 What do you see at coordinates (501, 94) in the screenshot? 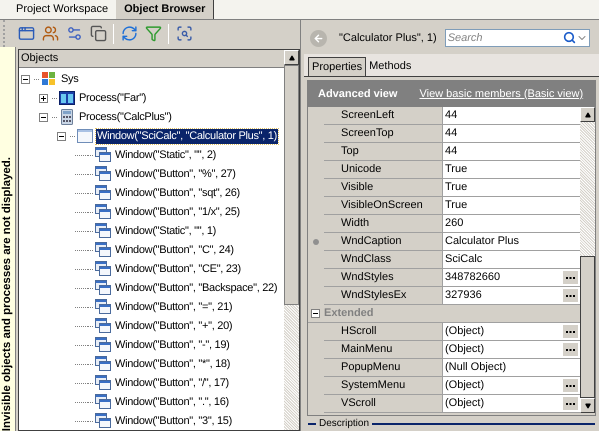
I see `basic-view-link: View basic members (Basic view)` at bounding box center [501, 94].